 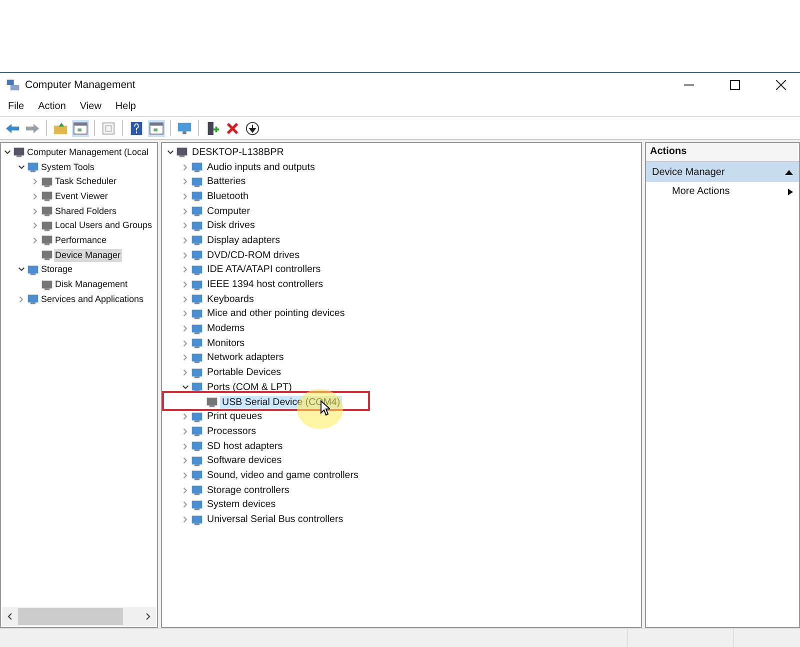 I want to click on tree-item: System Tools, so click(x=68, y=167).